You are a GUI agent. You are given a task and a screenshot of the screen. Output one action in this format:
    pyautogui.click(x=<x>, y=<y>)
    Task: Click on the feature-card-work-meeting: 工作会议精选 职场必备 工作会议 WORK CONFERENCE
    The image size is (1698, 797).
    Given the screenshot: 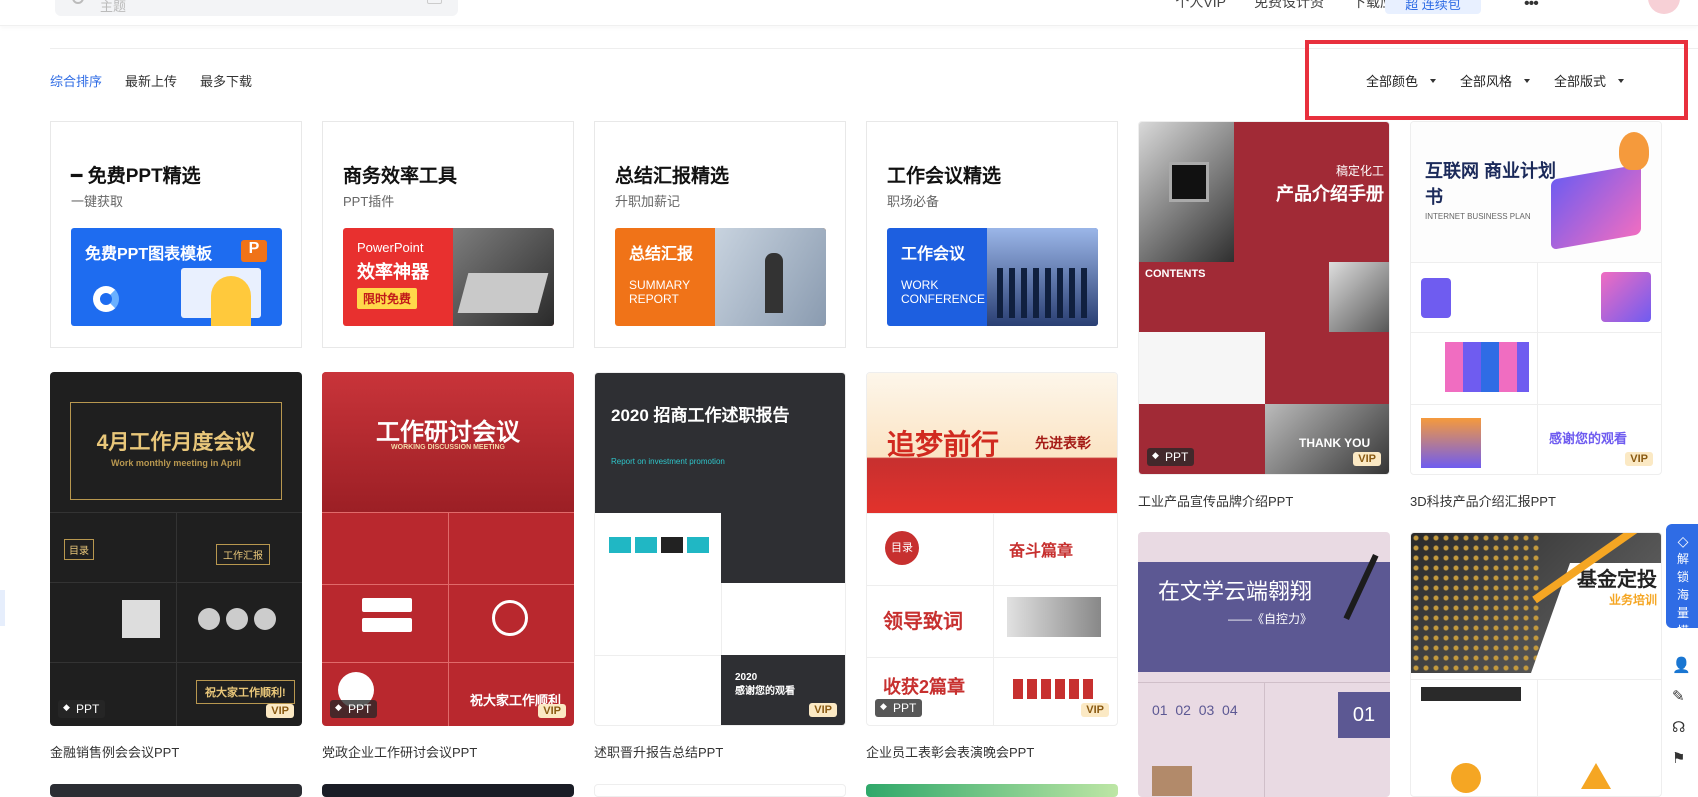 What is the action you would take?
    pyautogui.click(x=992, y=234)
    